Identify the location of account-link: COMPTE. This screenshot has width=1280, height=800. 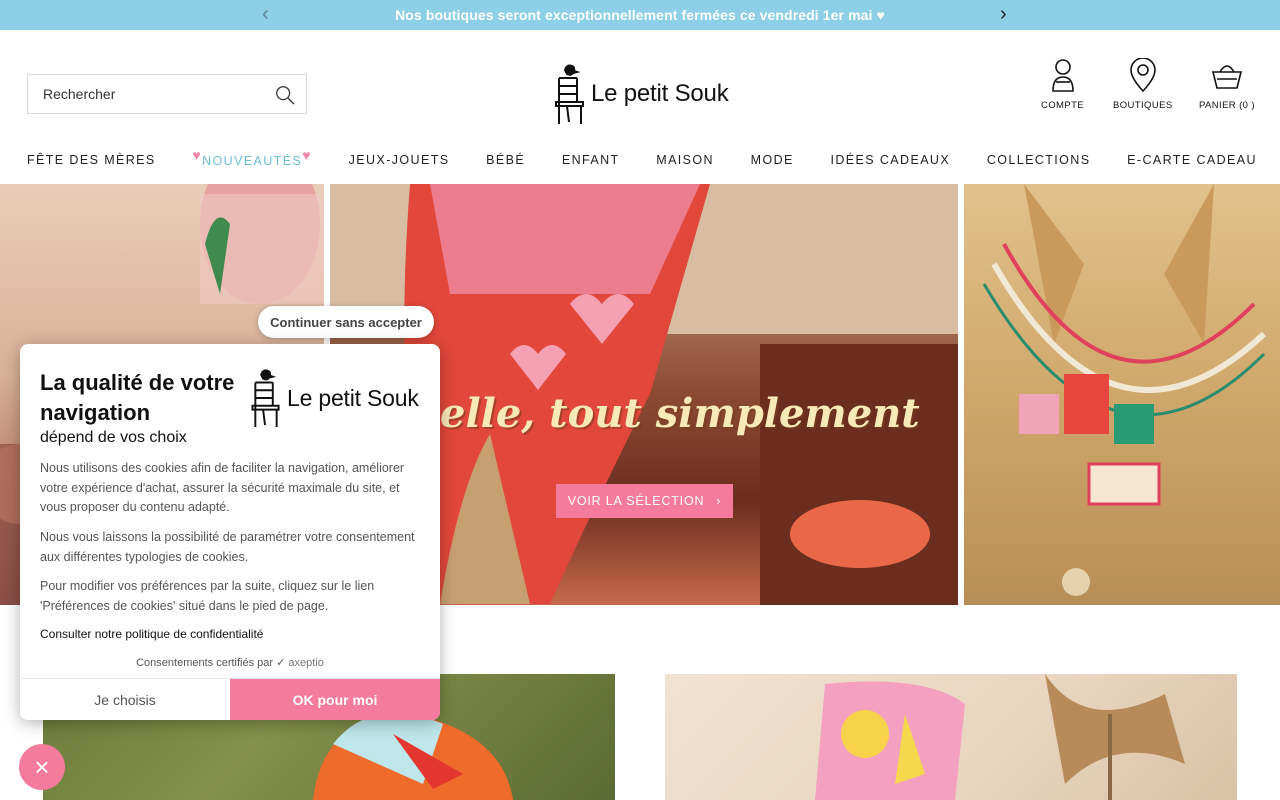
(1062, 84).